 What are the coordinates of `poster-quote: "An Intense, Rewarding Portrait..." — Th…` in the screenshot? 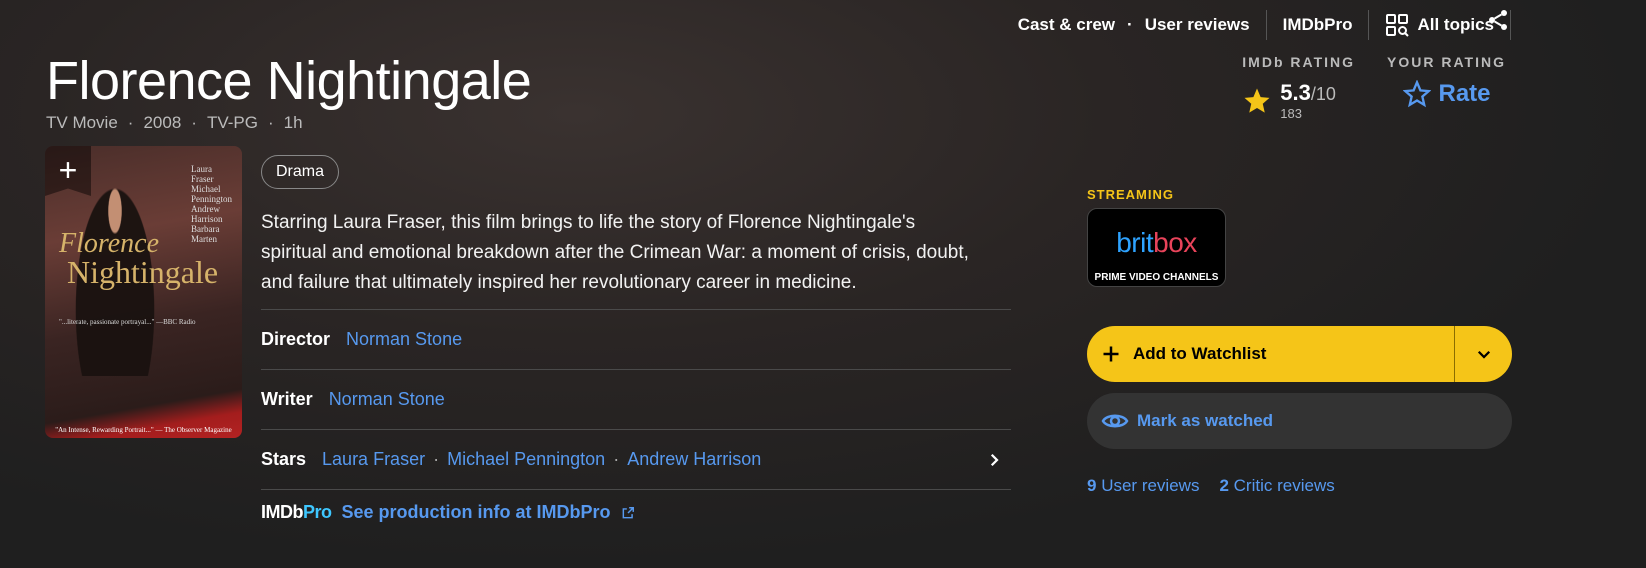 It's located at (143, 430).